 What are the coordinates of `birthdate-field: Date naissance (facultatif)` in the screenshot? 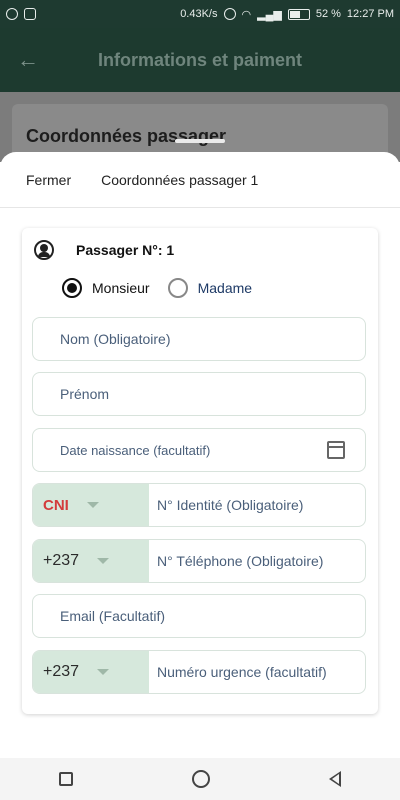 It's located at (199, 450).